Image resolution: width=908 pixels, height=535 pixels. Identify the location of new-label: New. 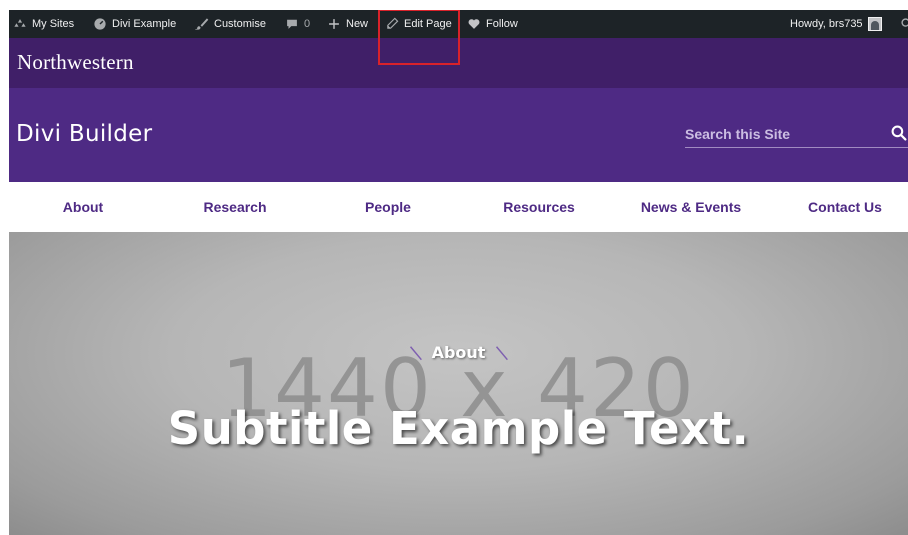
(357, 24).